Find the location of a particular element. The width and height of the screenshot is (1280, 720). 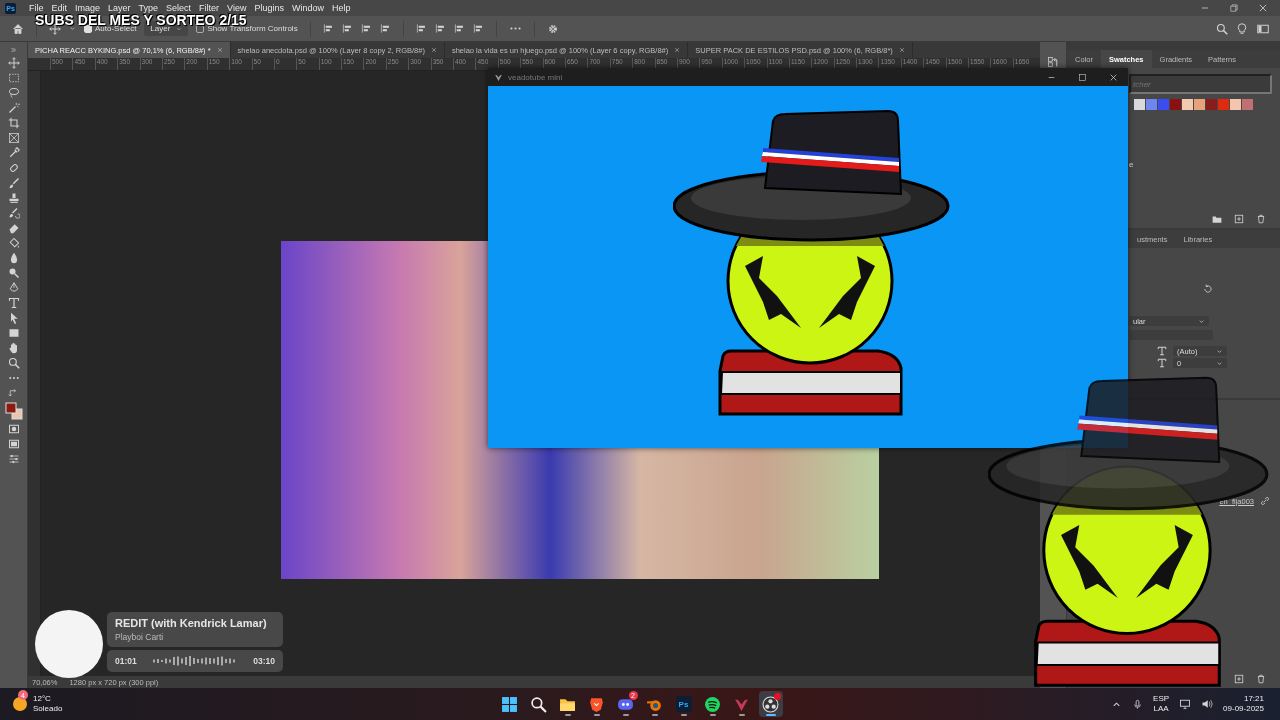

type-tool-icon is located at coordinates (13, 303).